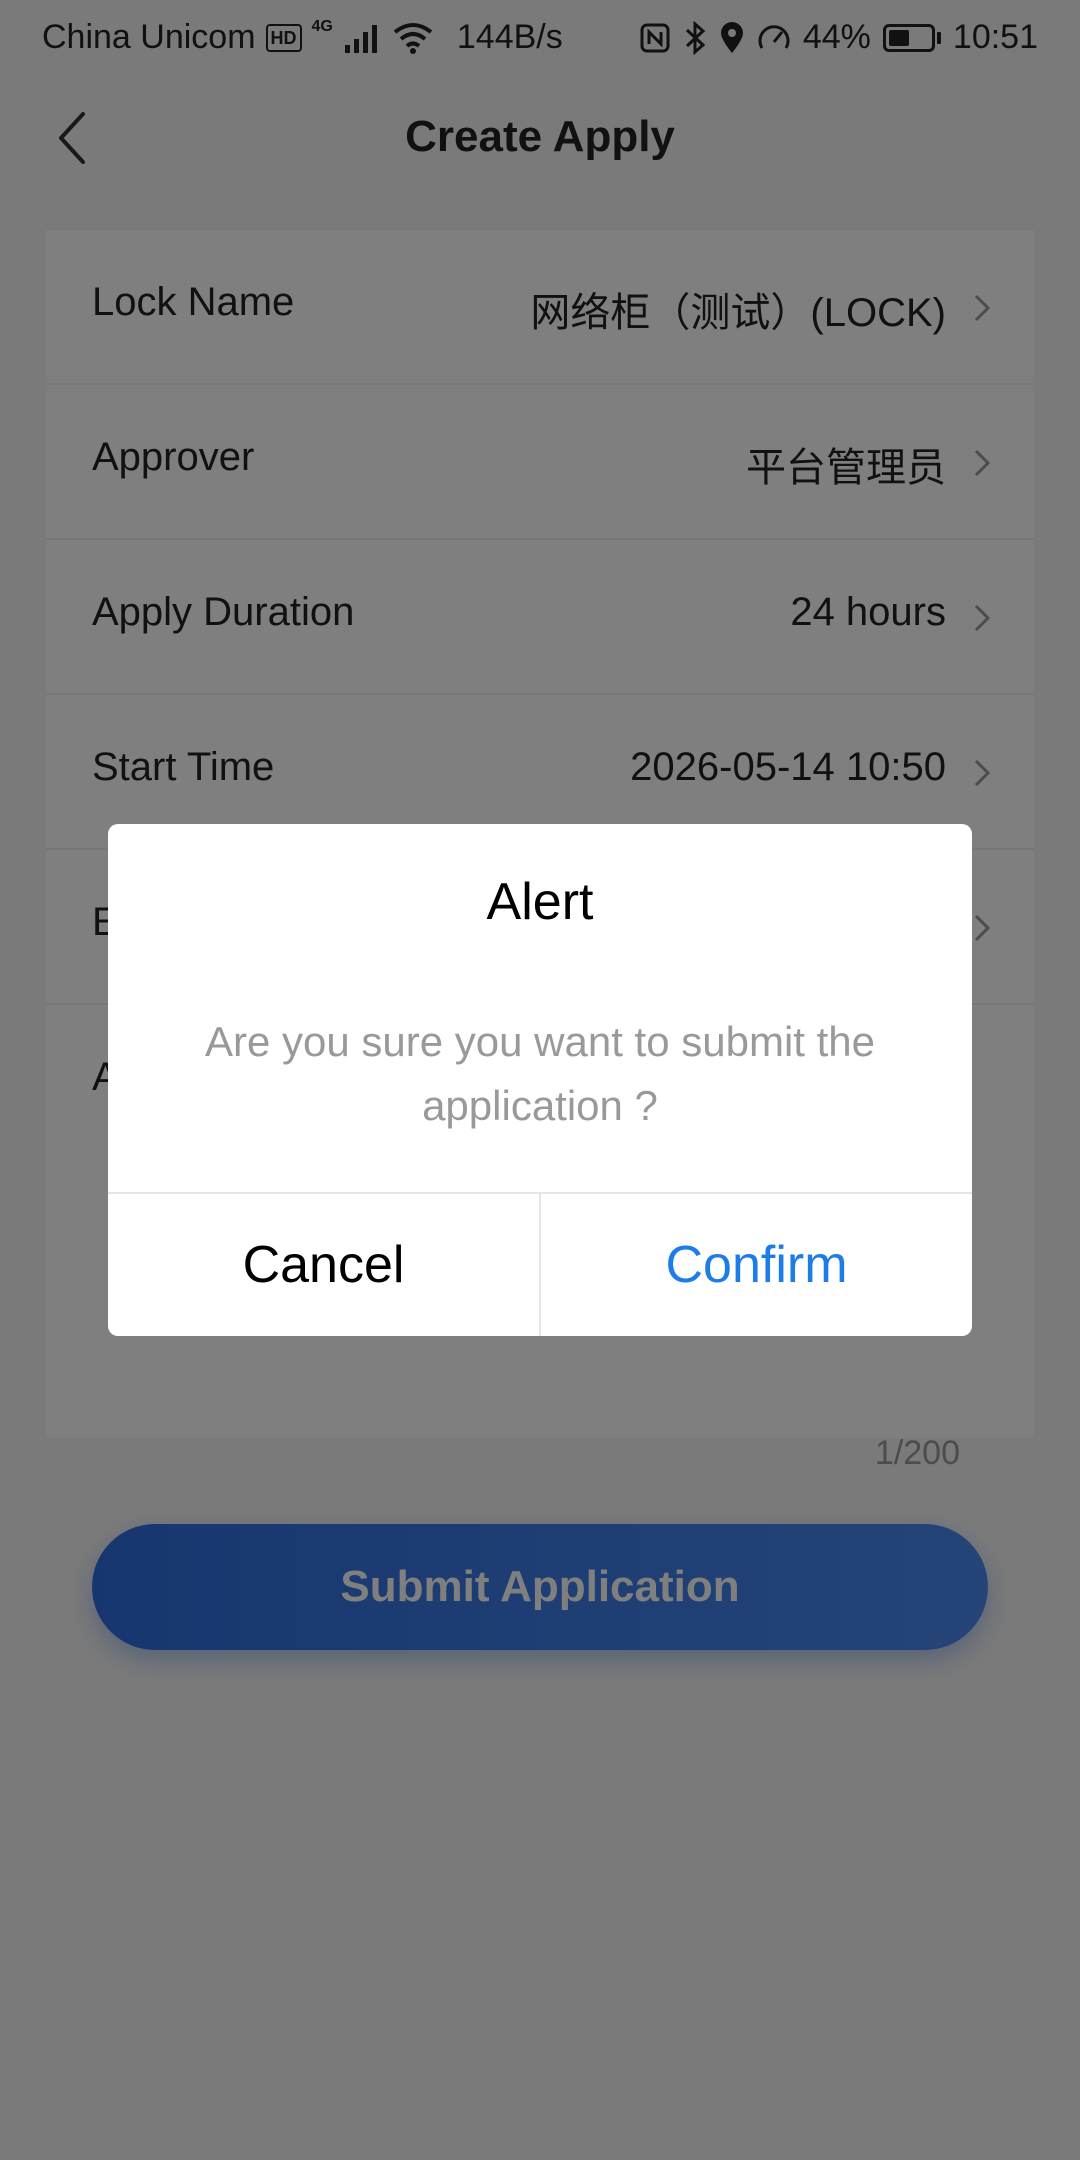 The height and width of the screenshot is (2160, 1080). Describe the element at coordinates (540, 902) in the screenshot. I see `dialog-title: Alert` at that location.